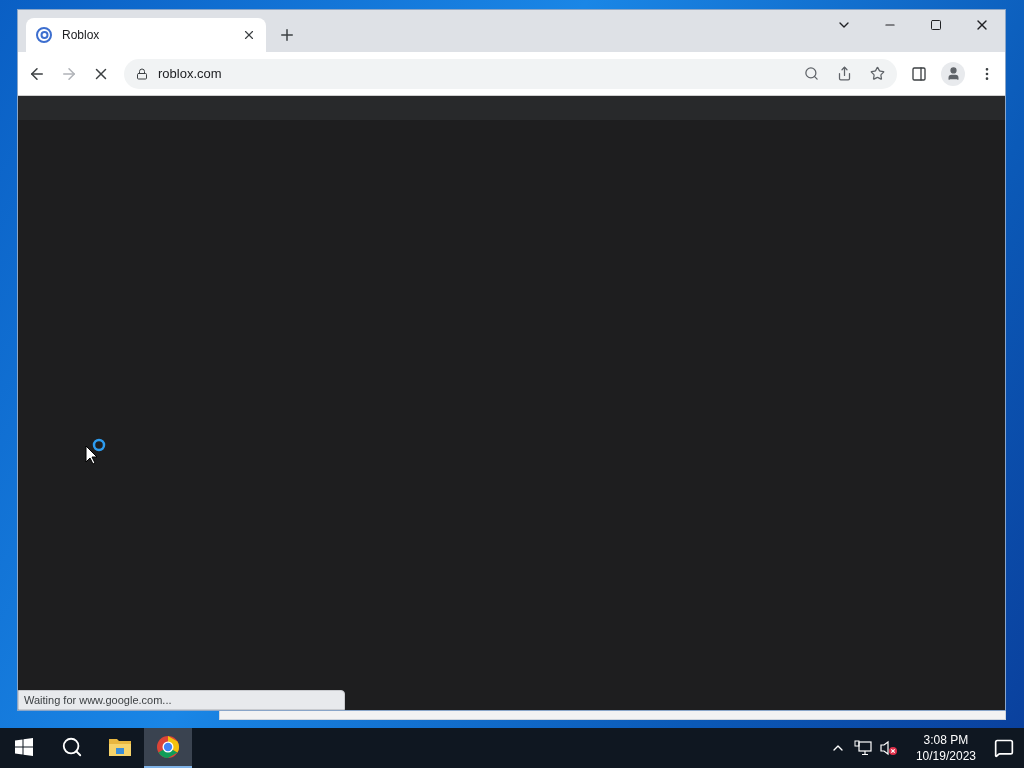 This screenshot has width=1024, height=768. Describe the element at coordinates (946, 740) in the screenshot. I see `clock-time: 3:08 PM` at that location.